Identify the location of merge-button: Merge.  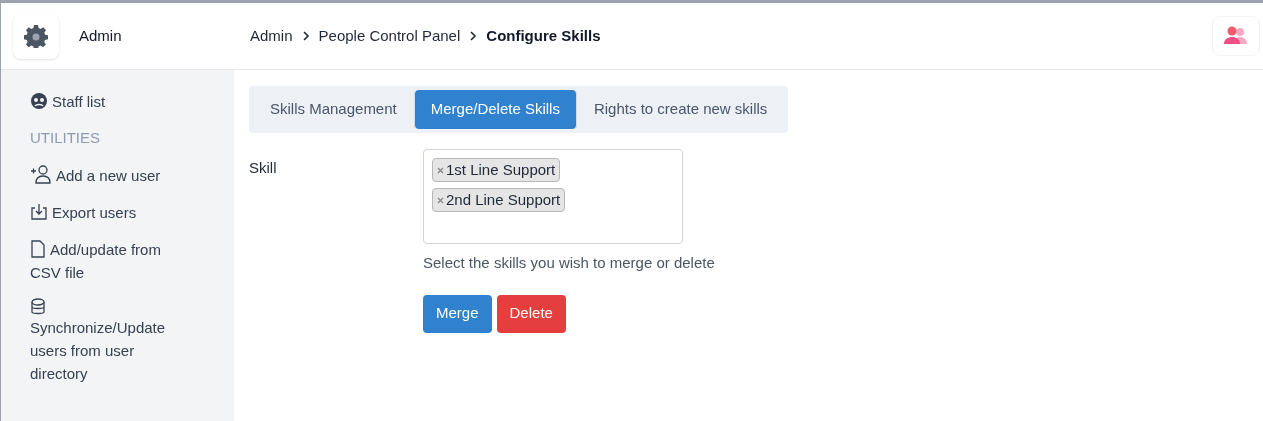
(457, 313).